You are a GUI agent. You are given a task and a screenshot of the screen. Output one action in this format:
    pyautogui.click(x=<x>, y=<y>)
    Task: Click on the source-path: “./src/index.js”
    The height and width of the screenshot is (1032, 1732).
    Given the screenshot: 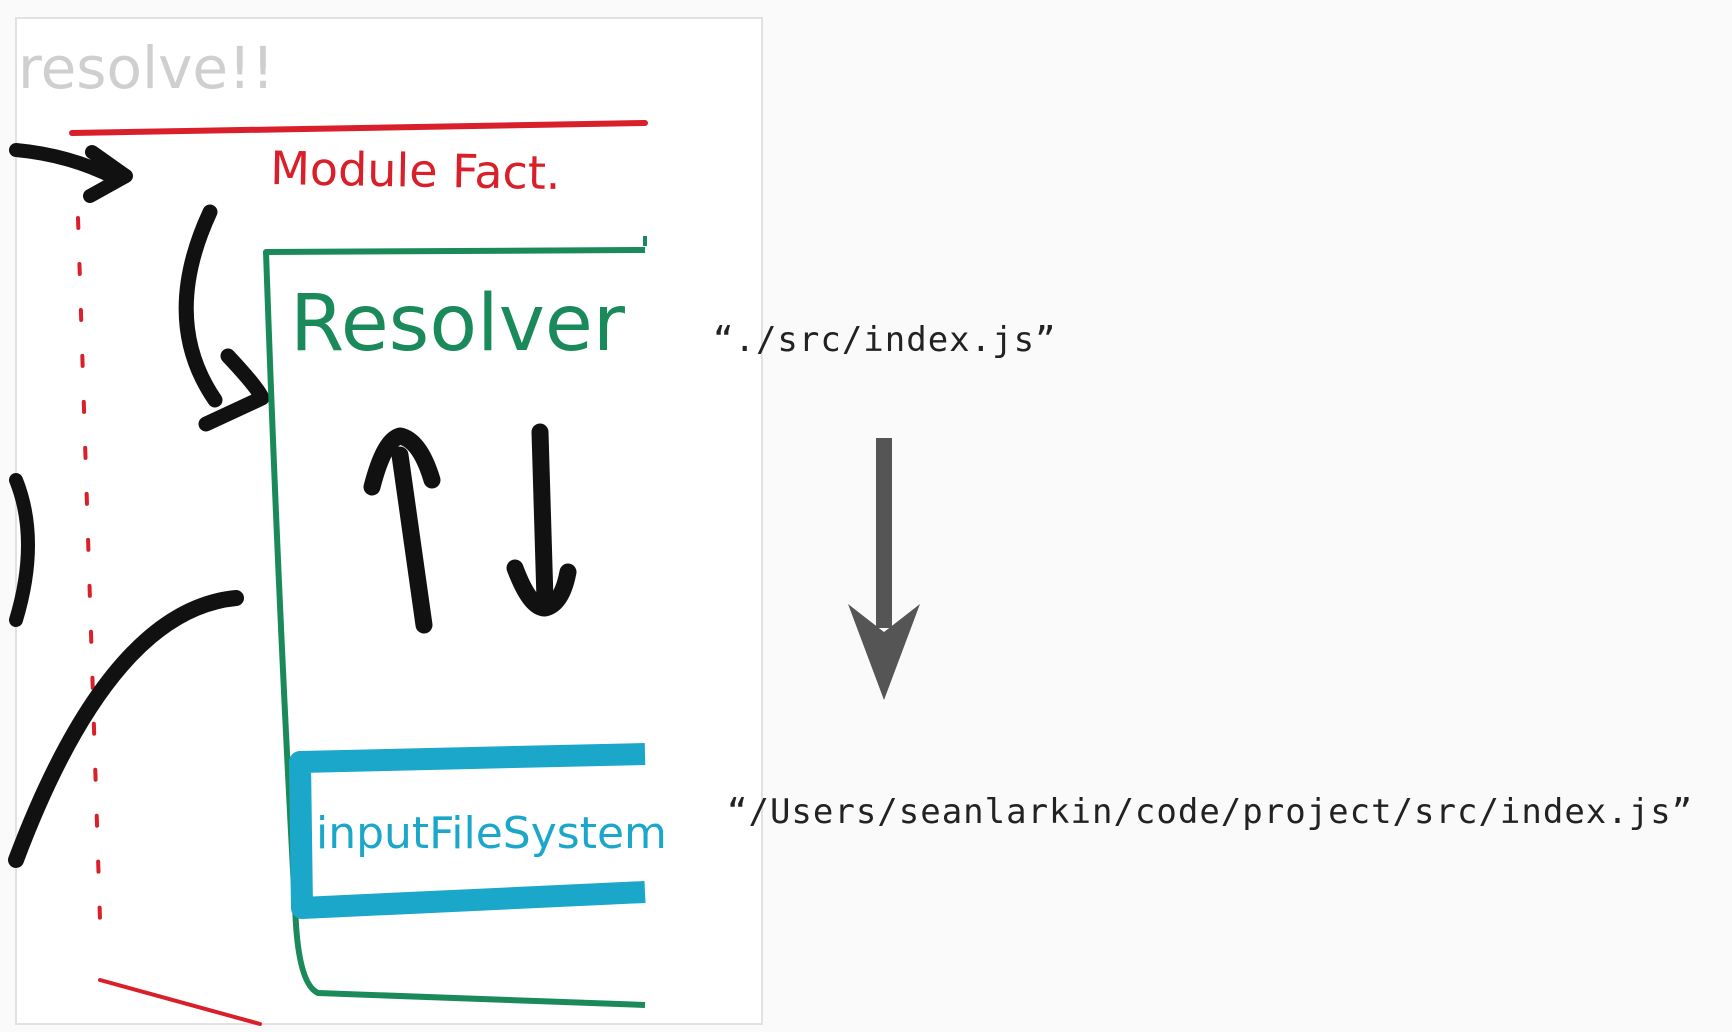 What is the action you would take?
    pyautogui.click(x=885, y=340)
    